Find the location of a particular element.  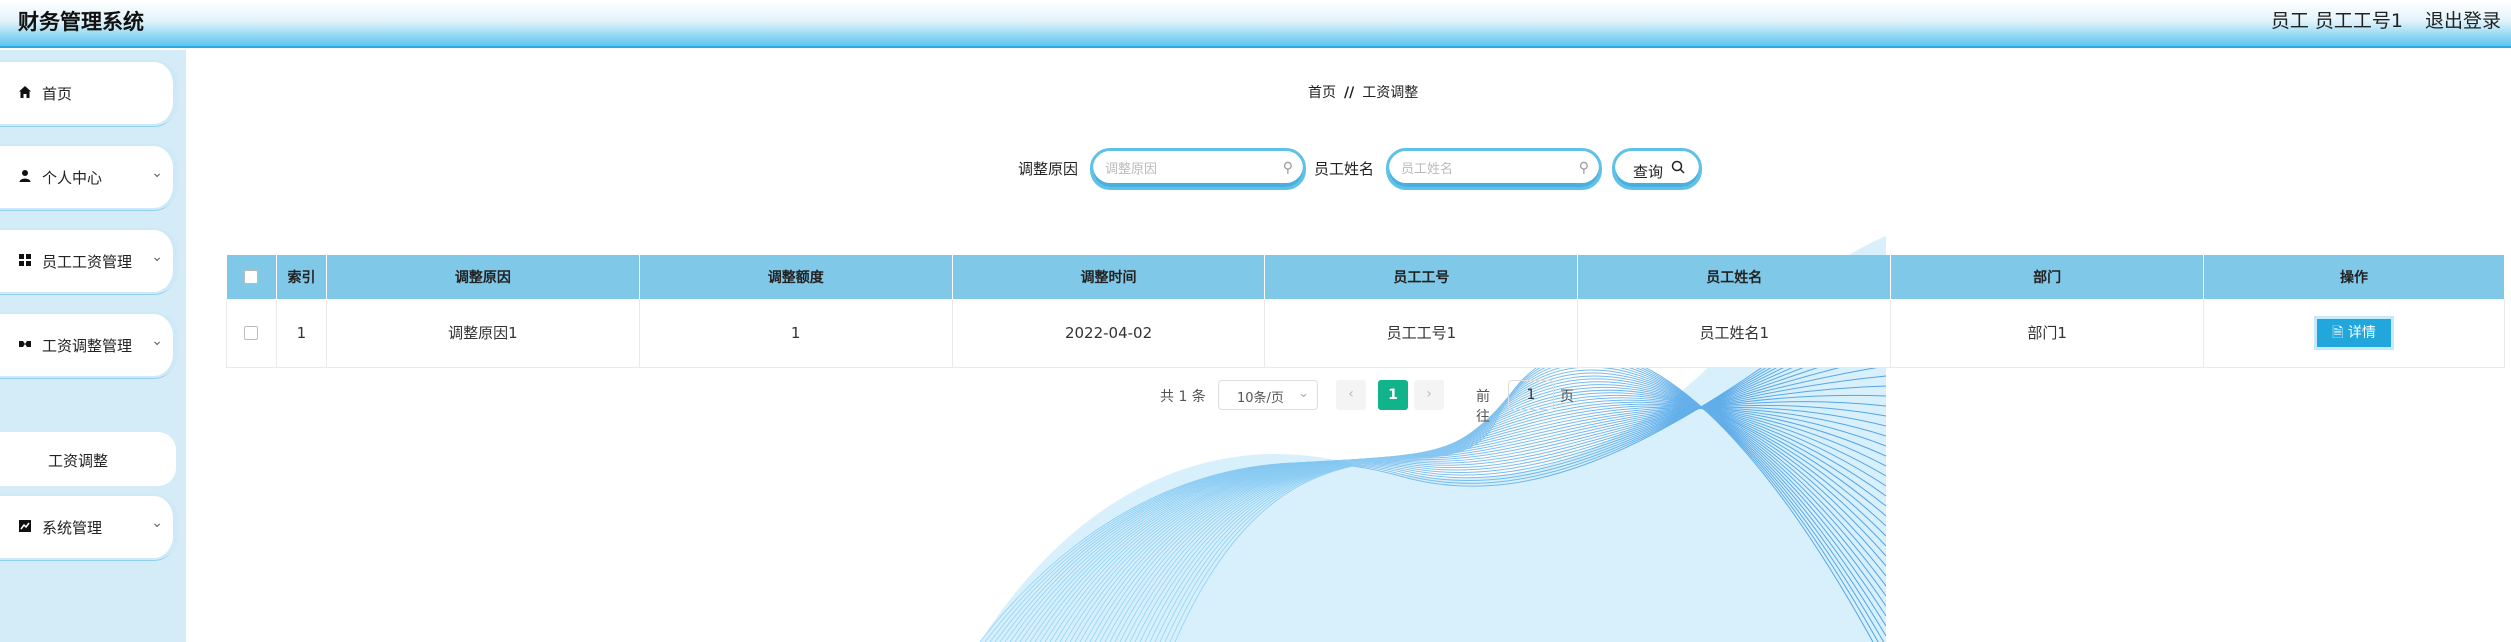

sidebar-item-salary-adjust-management: 工资调整管理 ⌄ is located at coordinates (88, 345).